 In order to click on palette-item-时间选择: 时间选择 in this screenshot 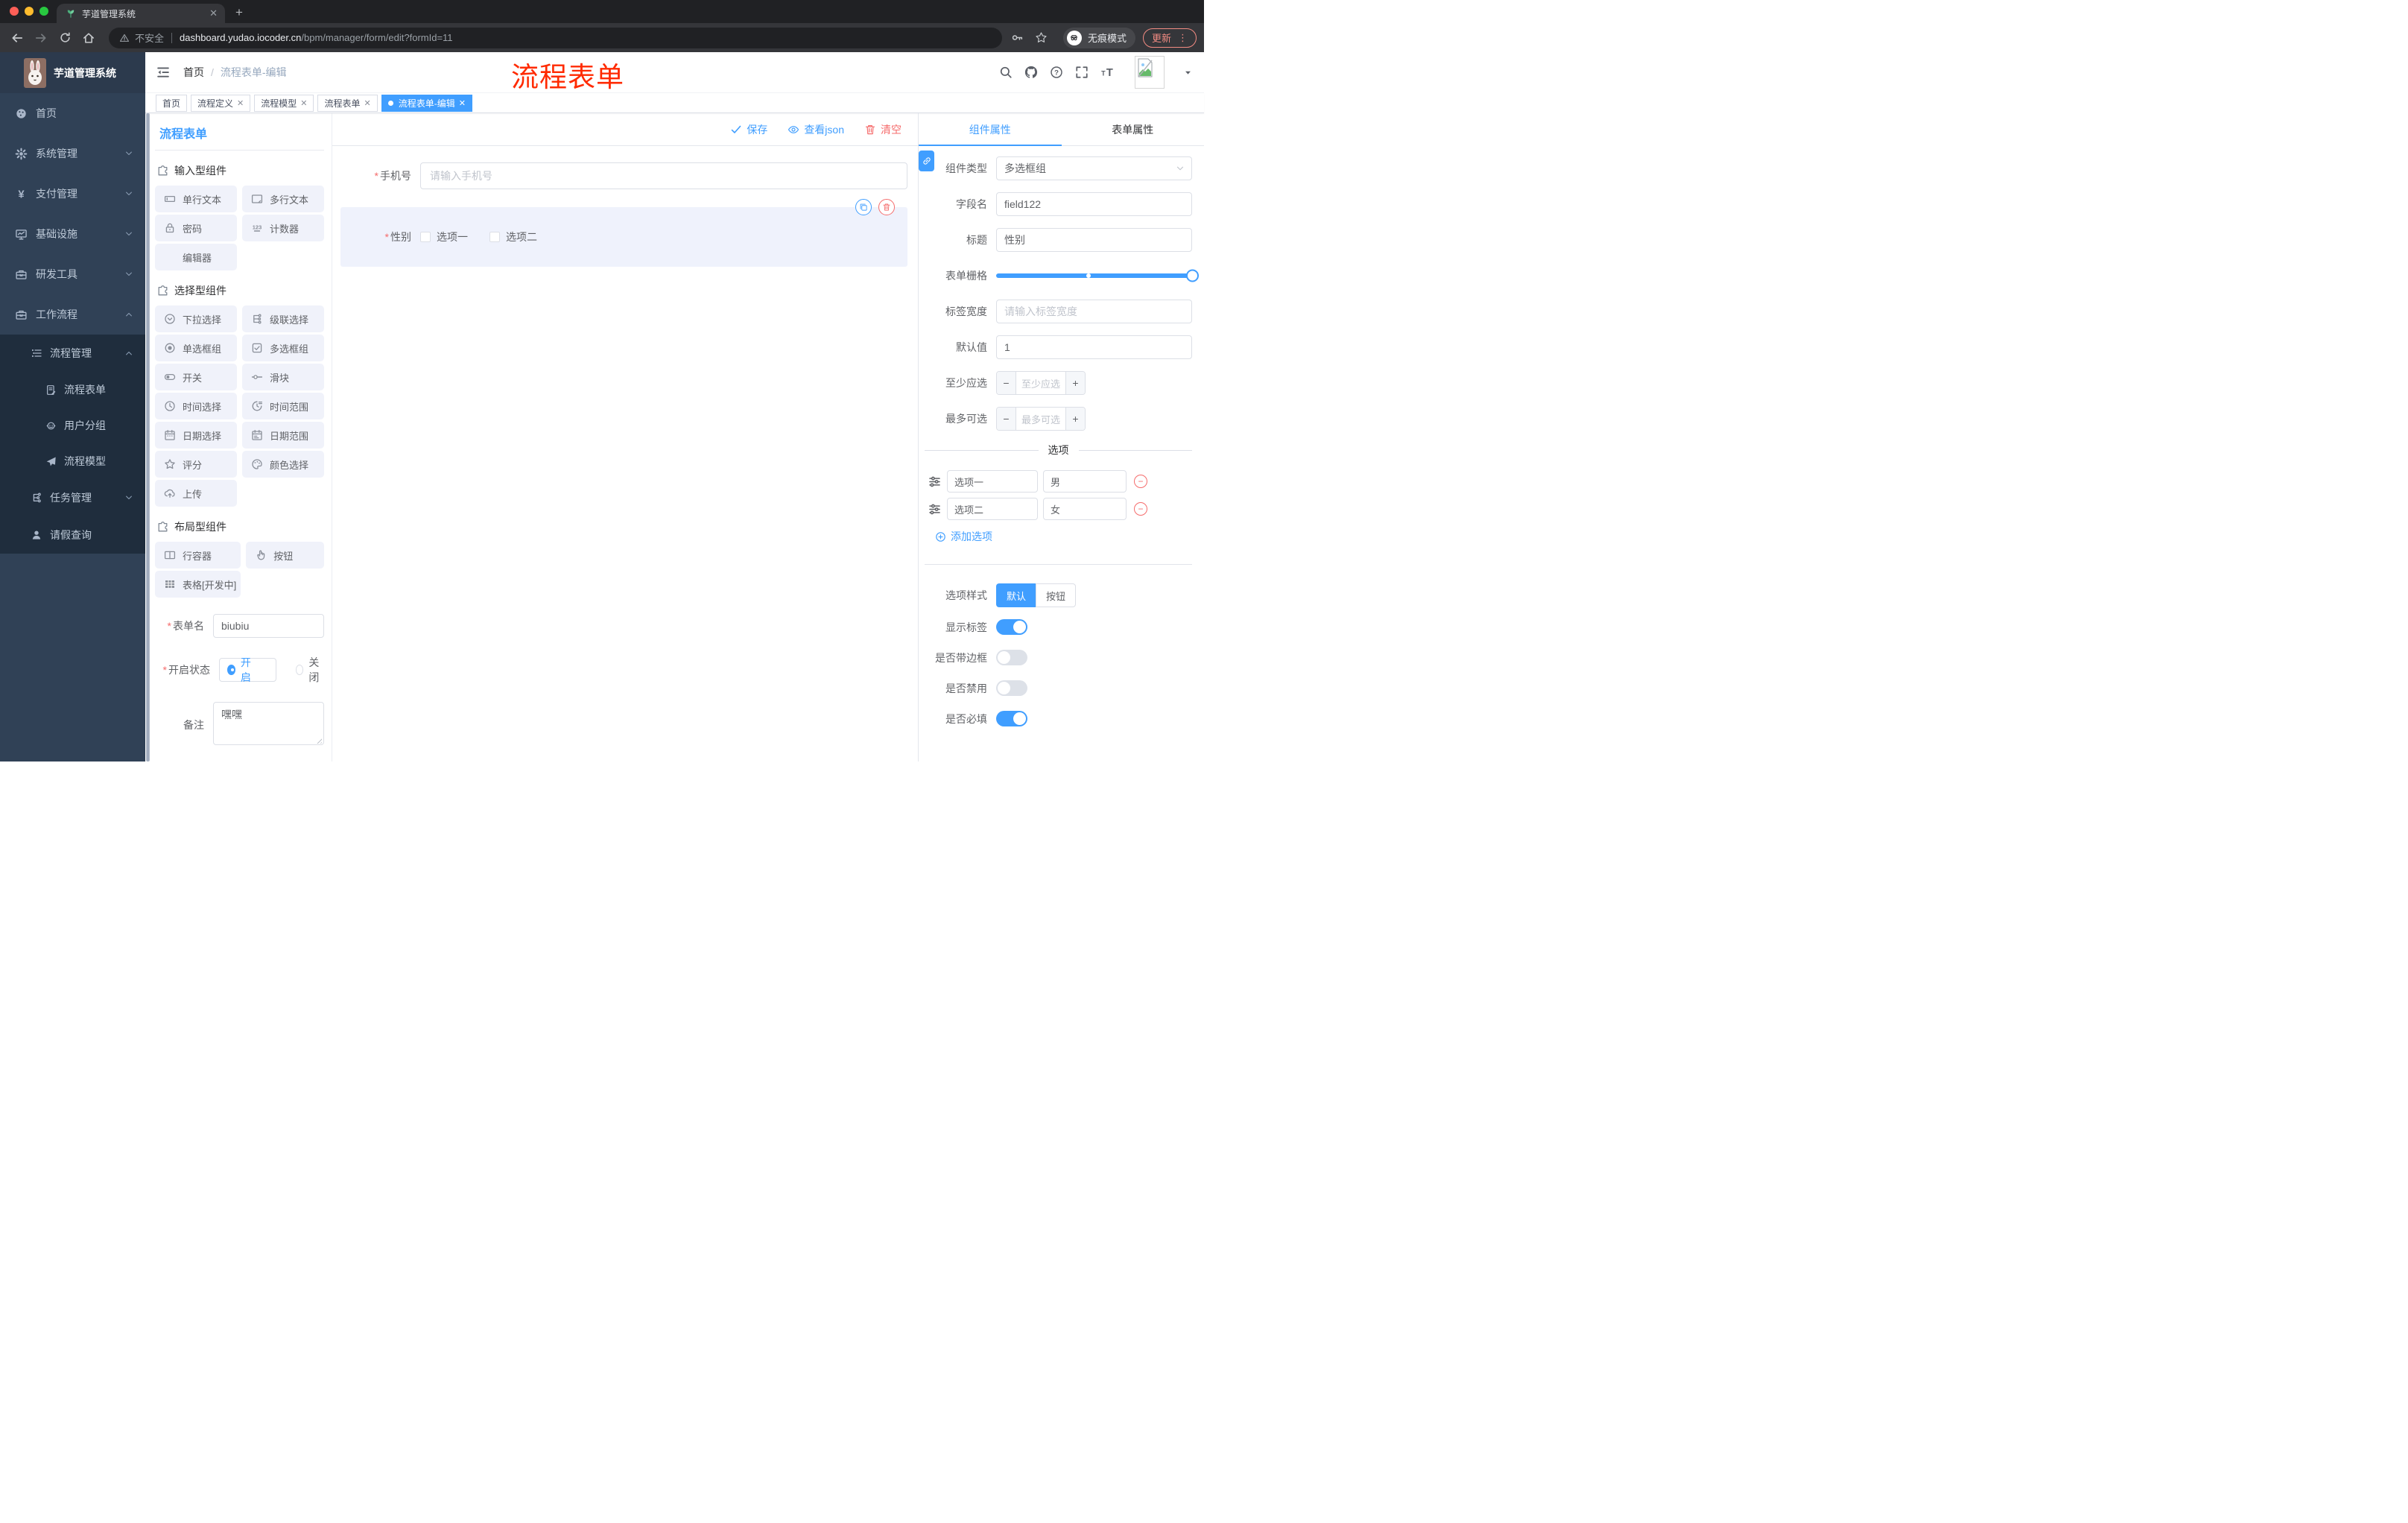, I will do `click(196, 406)`.